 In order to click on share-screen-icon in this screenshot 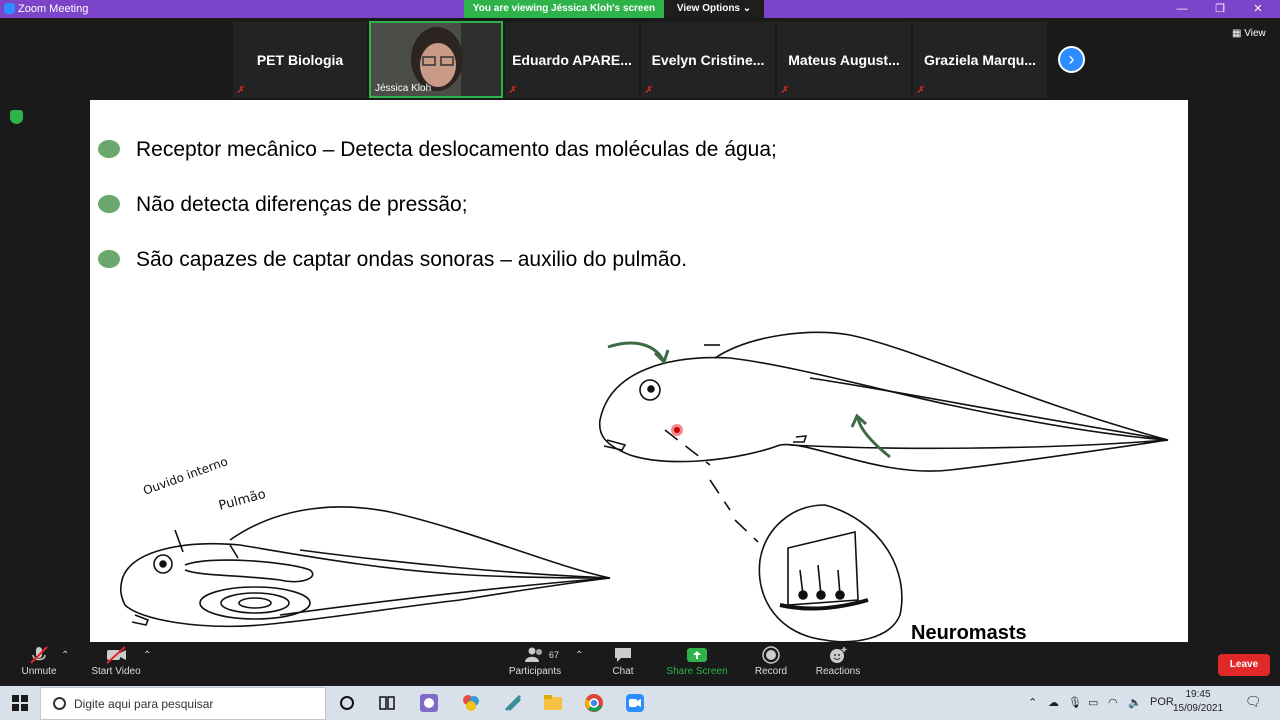, I will do `click(697, 655)`.